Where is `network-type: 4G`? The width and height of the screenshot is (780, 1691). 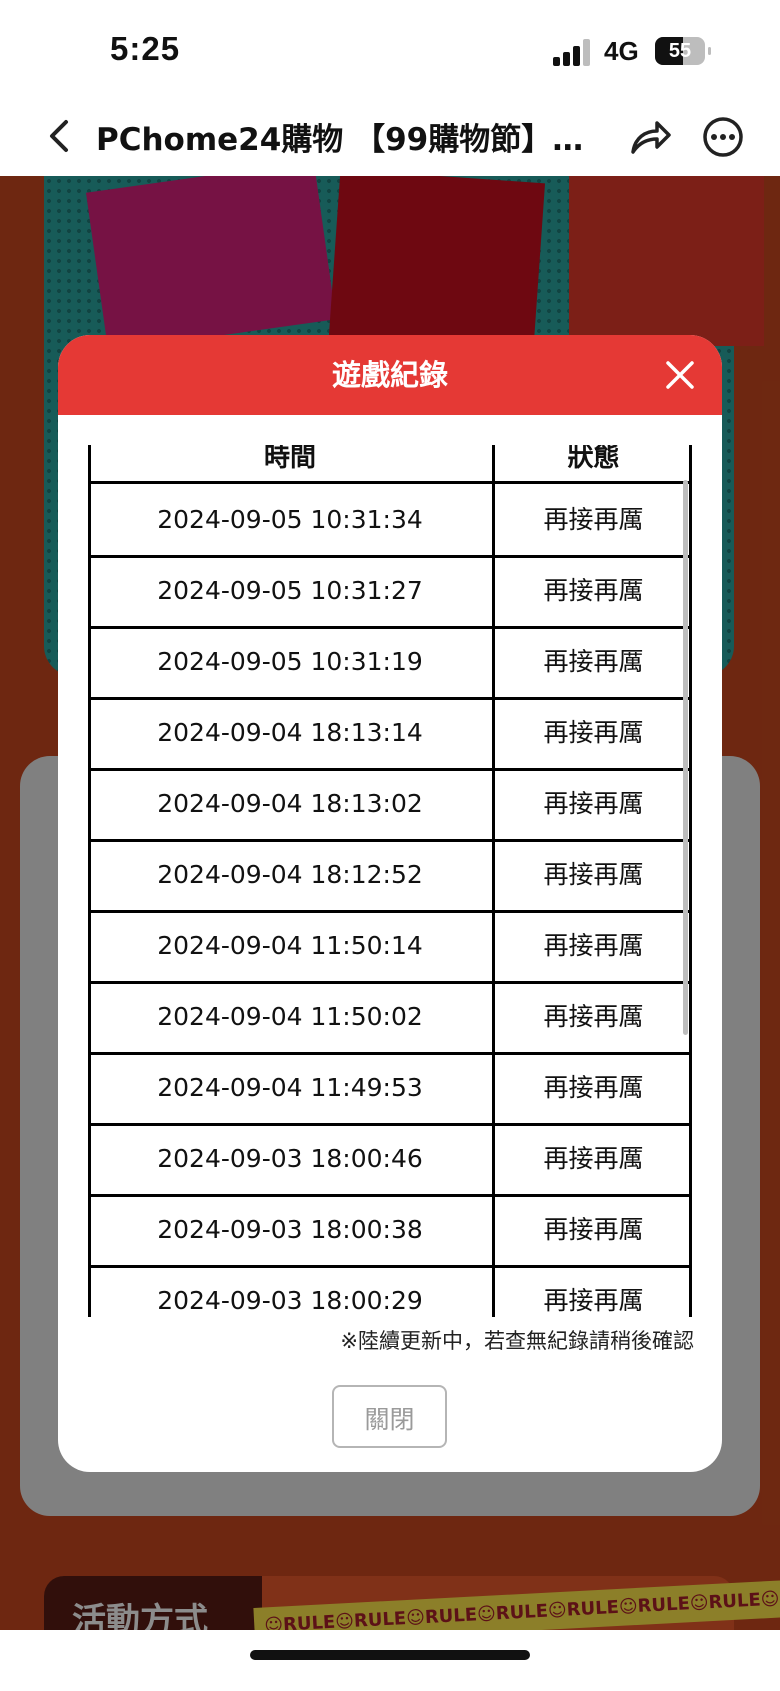 network-type: 4G is located at coordinates (621, 51).